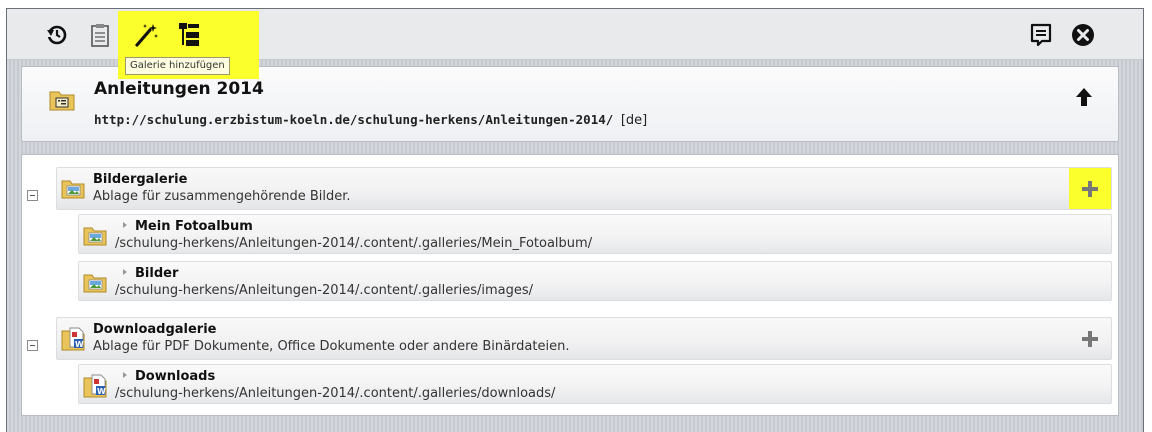 Image resolution: width=1152 pixels, height=432 pixels. Describe the element at coordinates (177, 66) in the screenshot. I see `tooltip: Galerie hinzufügen` at that location.